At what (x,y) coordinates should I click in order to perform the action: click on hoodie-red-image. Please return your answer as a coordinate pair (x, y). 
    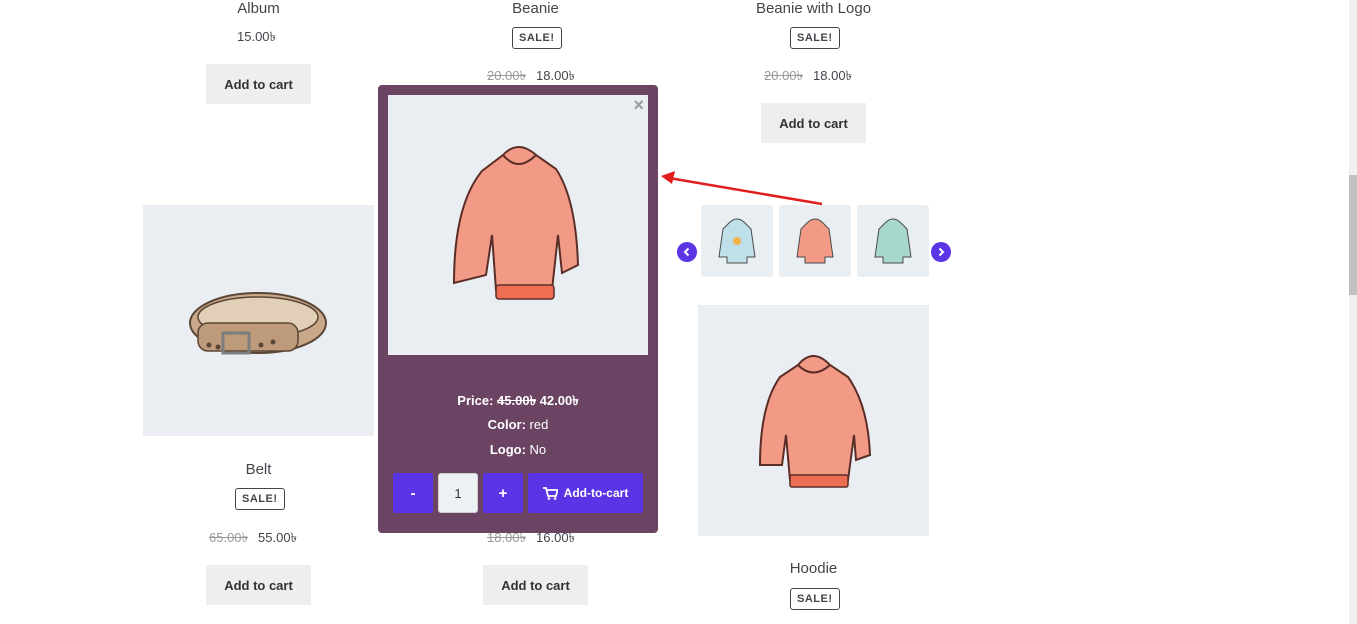
    Looking at the image, I should click on (815, 241).